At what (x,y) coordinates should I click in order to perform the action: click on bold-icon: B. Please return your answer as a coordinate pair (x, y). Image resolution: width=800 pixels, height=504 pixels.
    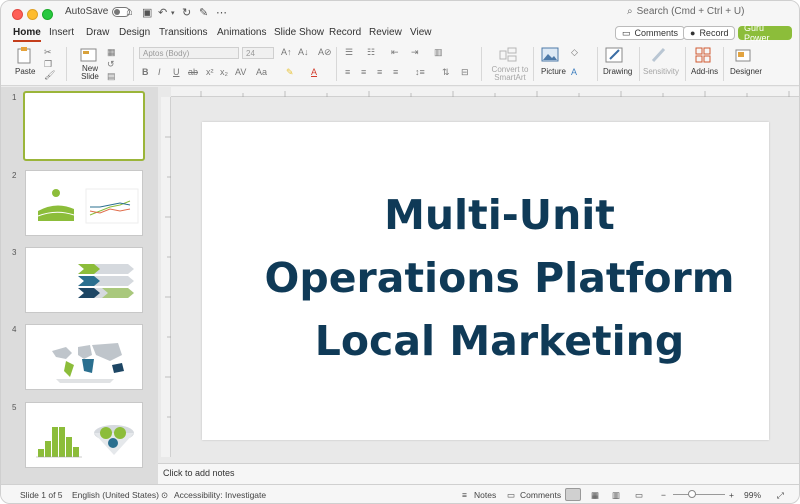
    Looking at the image, I should click on (145, 72).